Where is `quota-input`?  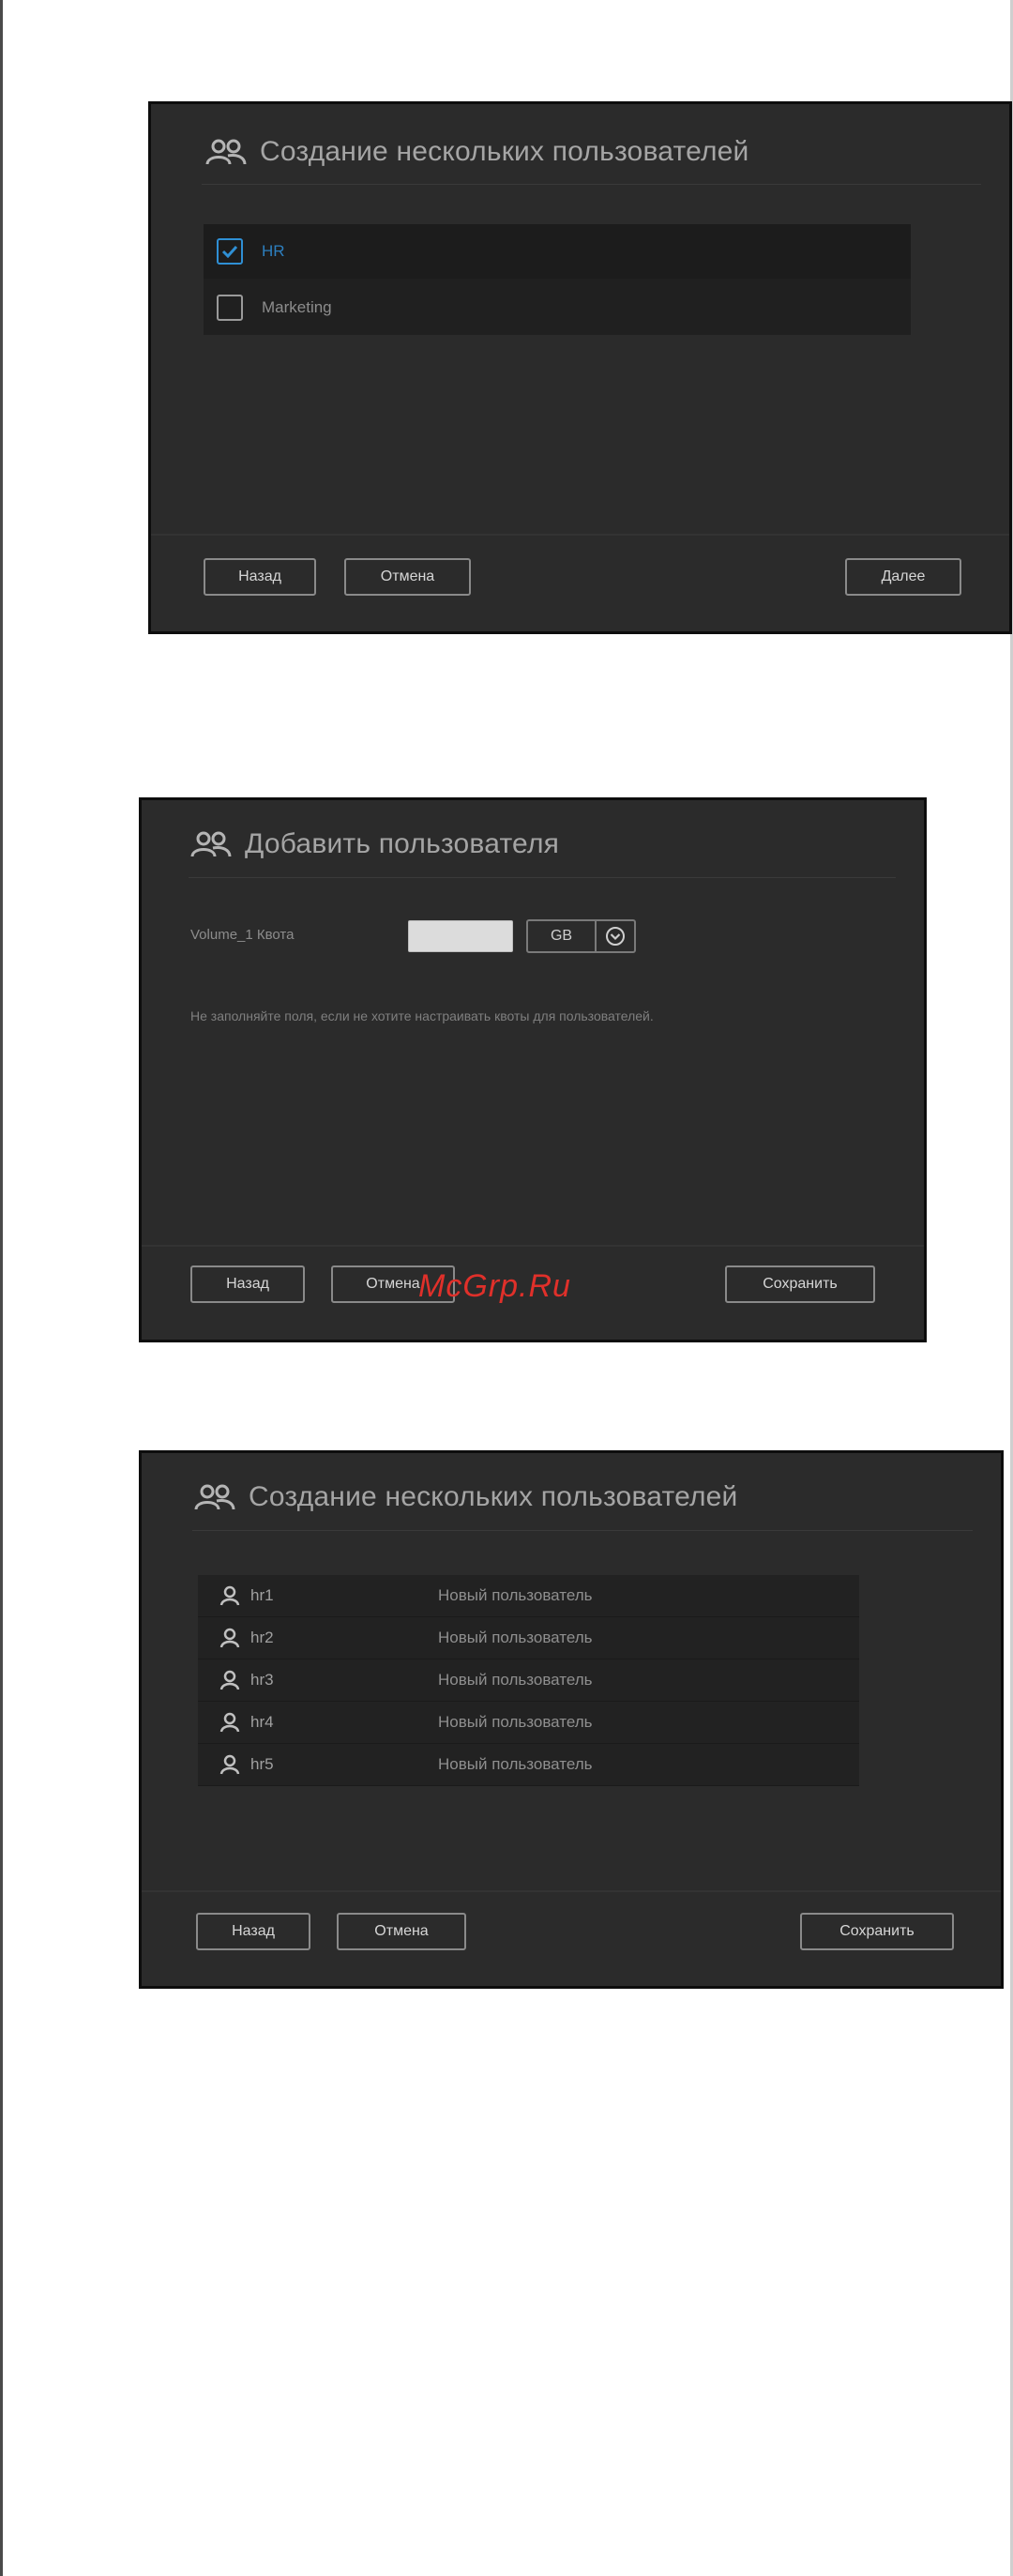
quota-input is located at coordinates (461, 936).